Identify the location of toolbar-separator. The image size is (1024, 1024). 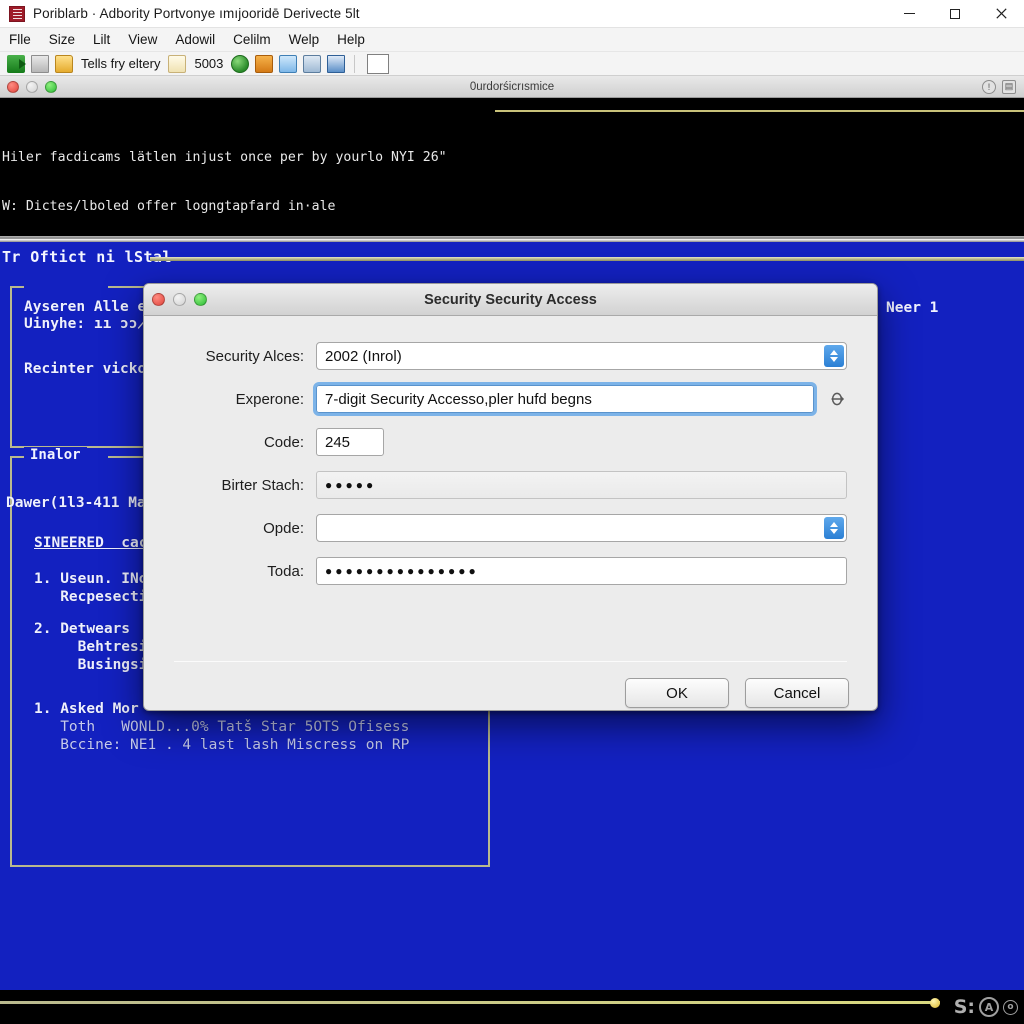
(355, 63).